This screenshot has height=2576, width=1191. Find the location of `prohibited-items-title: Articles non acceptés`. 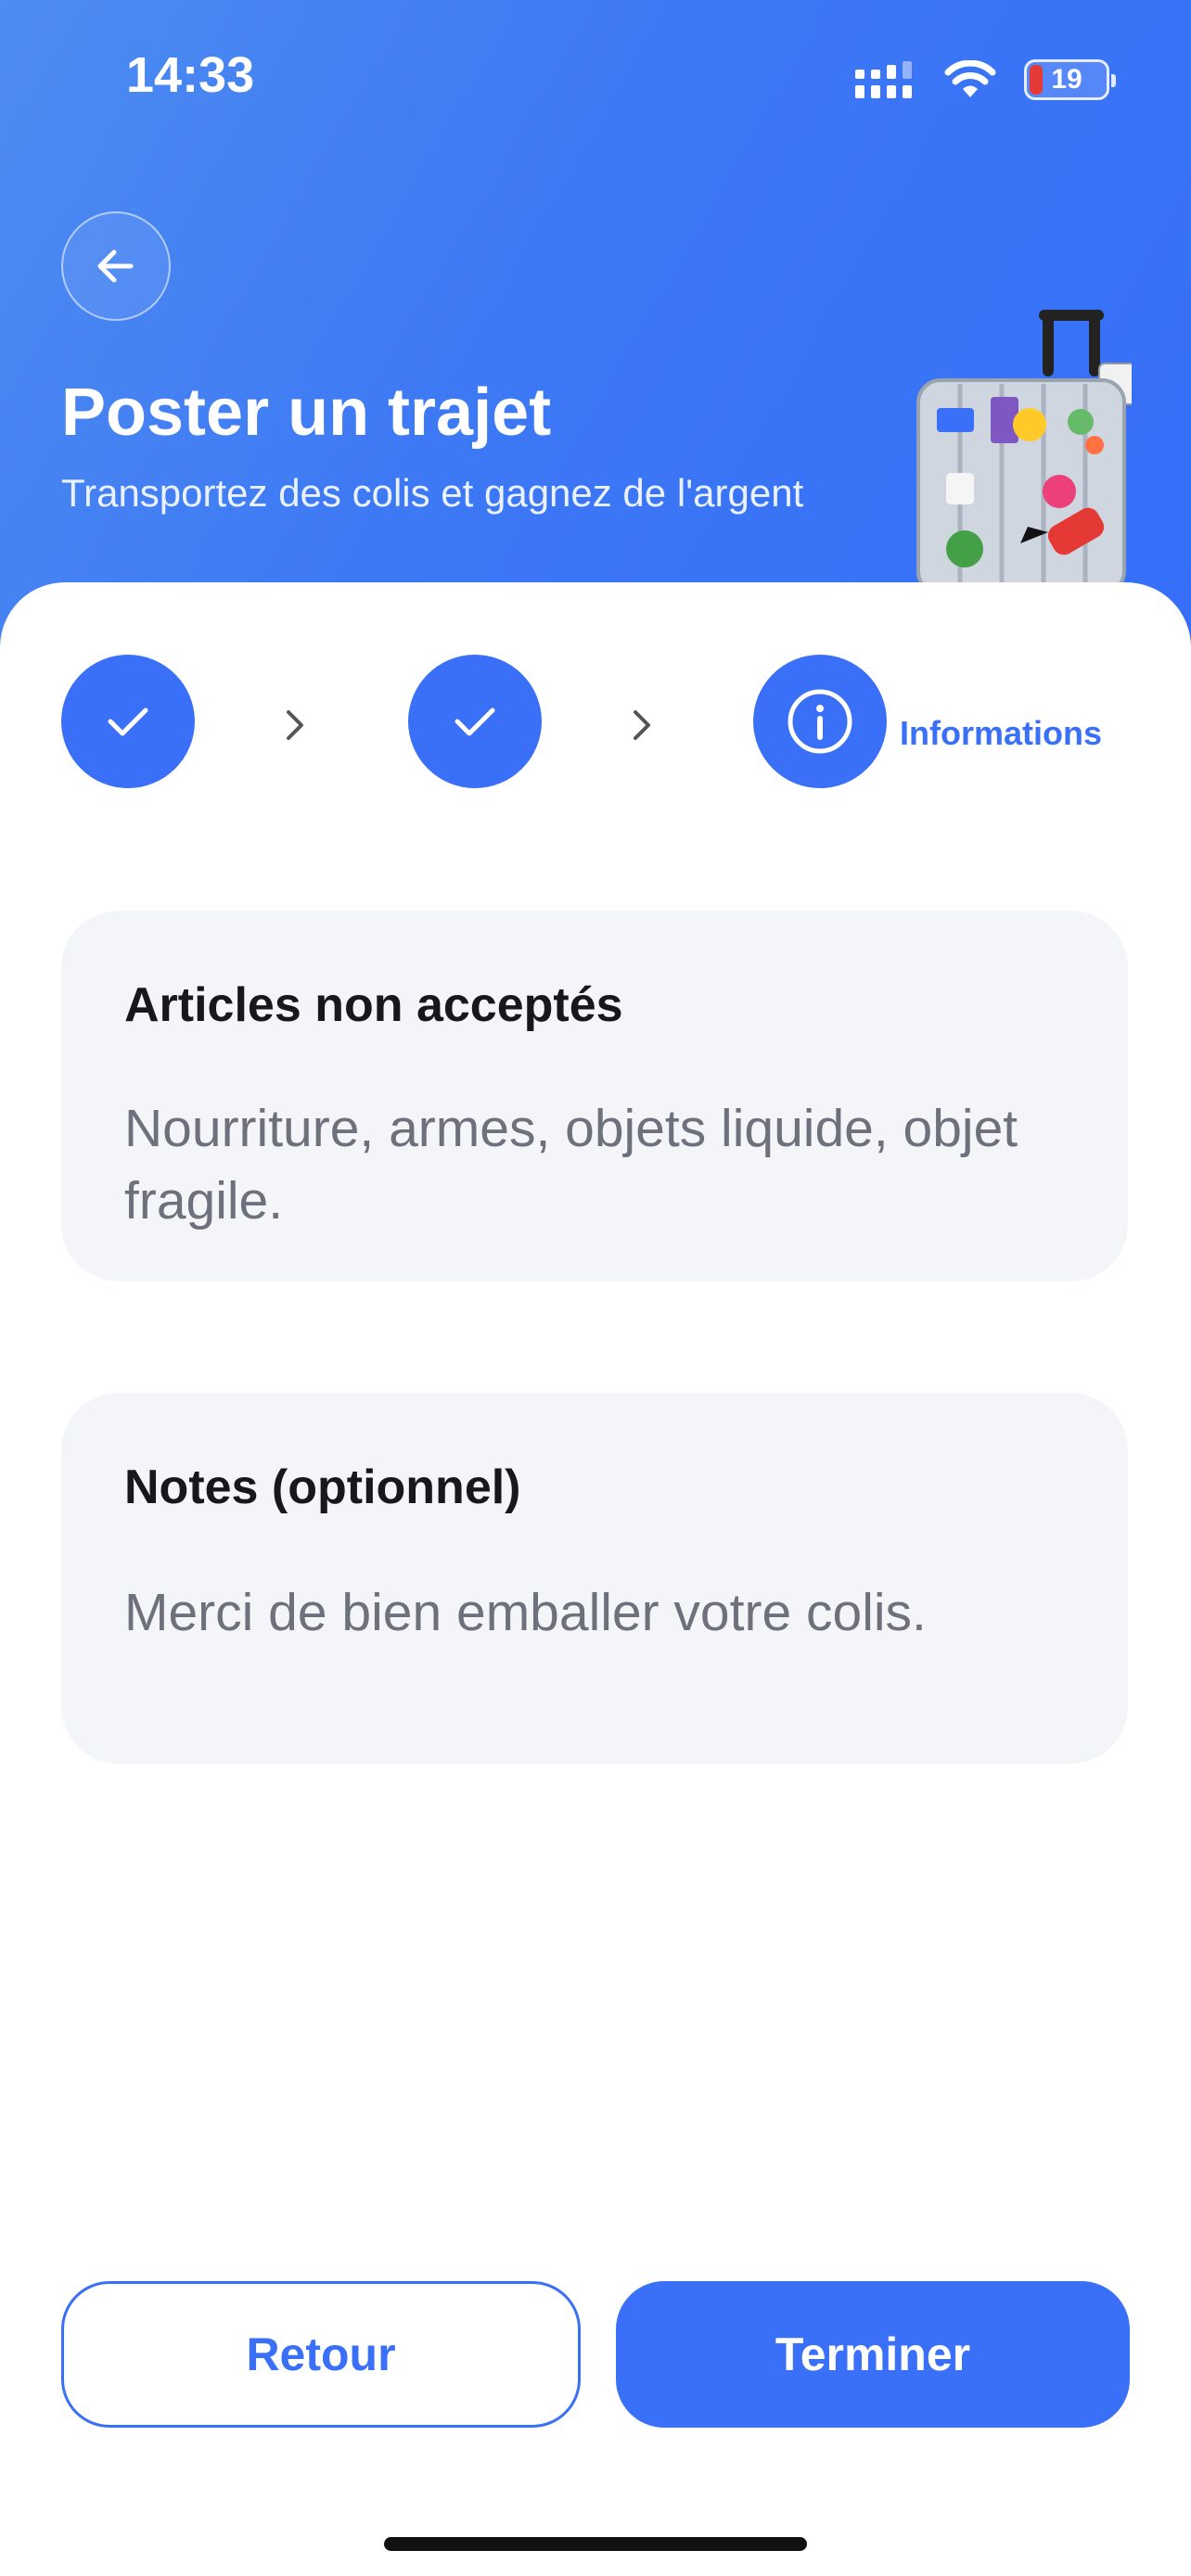

prohibited-items-title: Articles non acceptés is located at coordinates (373, 1005).